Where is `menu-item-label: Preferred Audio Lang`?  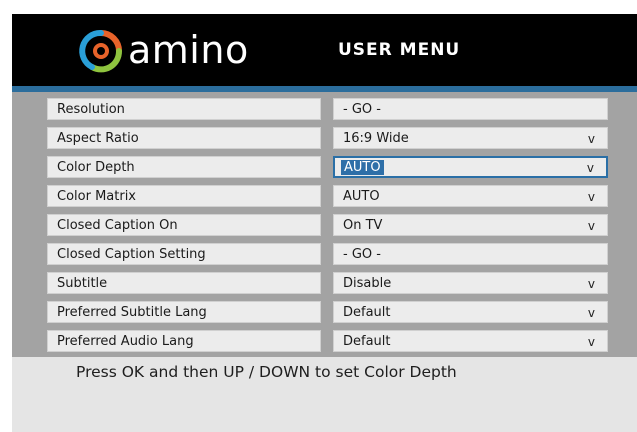 menu-item-label: Preferred Audio Lang is located at coordinates (184, 341).